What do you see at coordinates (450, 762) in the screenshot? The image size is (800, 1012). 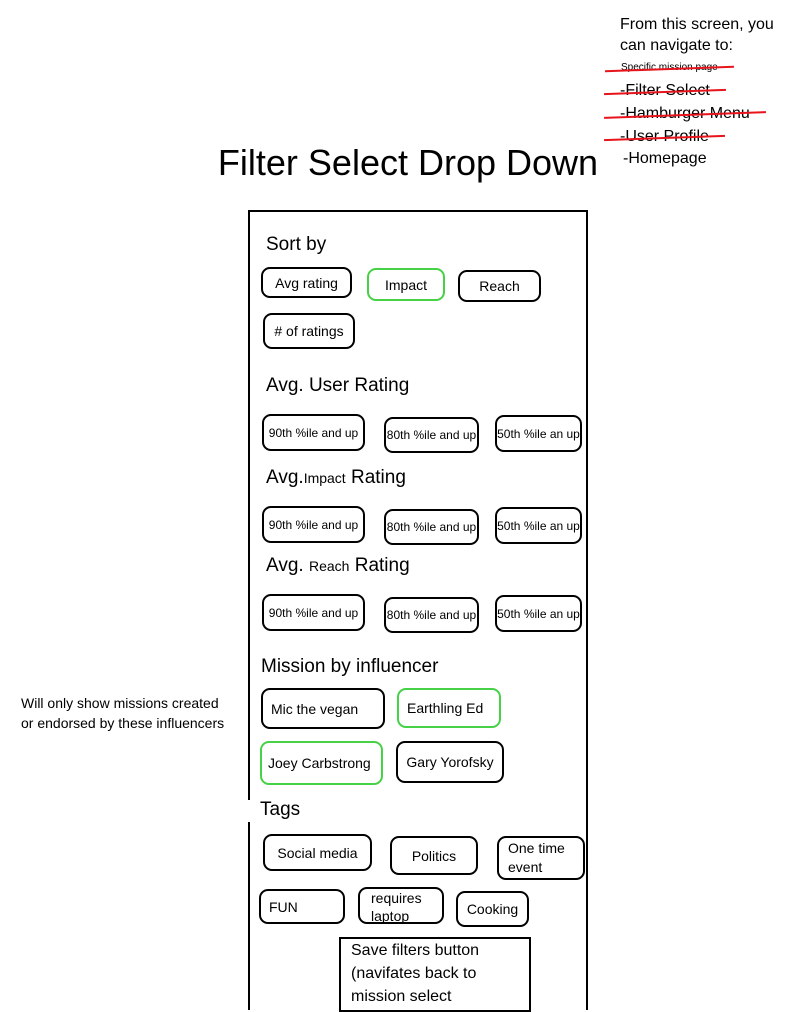 I see `influencer-gary-yorofsky-chip: Gary Yorofsky` at bounding box center [450, 762].